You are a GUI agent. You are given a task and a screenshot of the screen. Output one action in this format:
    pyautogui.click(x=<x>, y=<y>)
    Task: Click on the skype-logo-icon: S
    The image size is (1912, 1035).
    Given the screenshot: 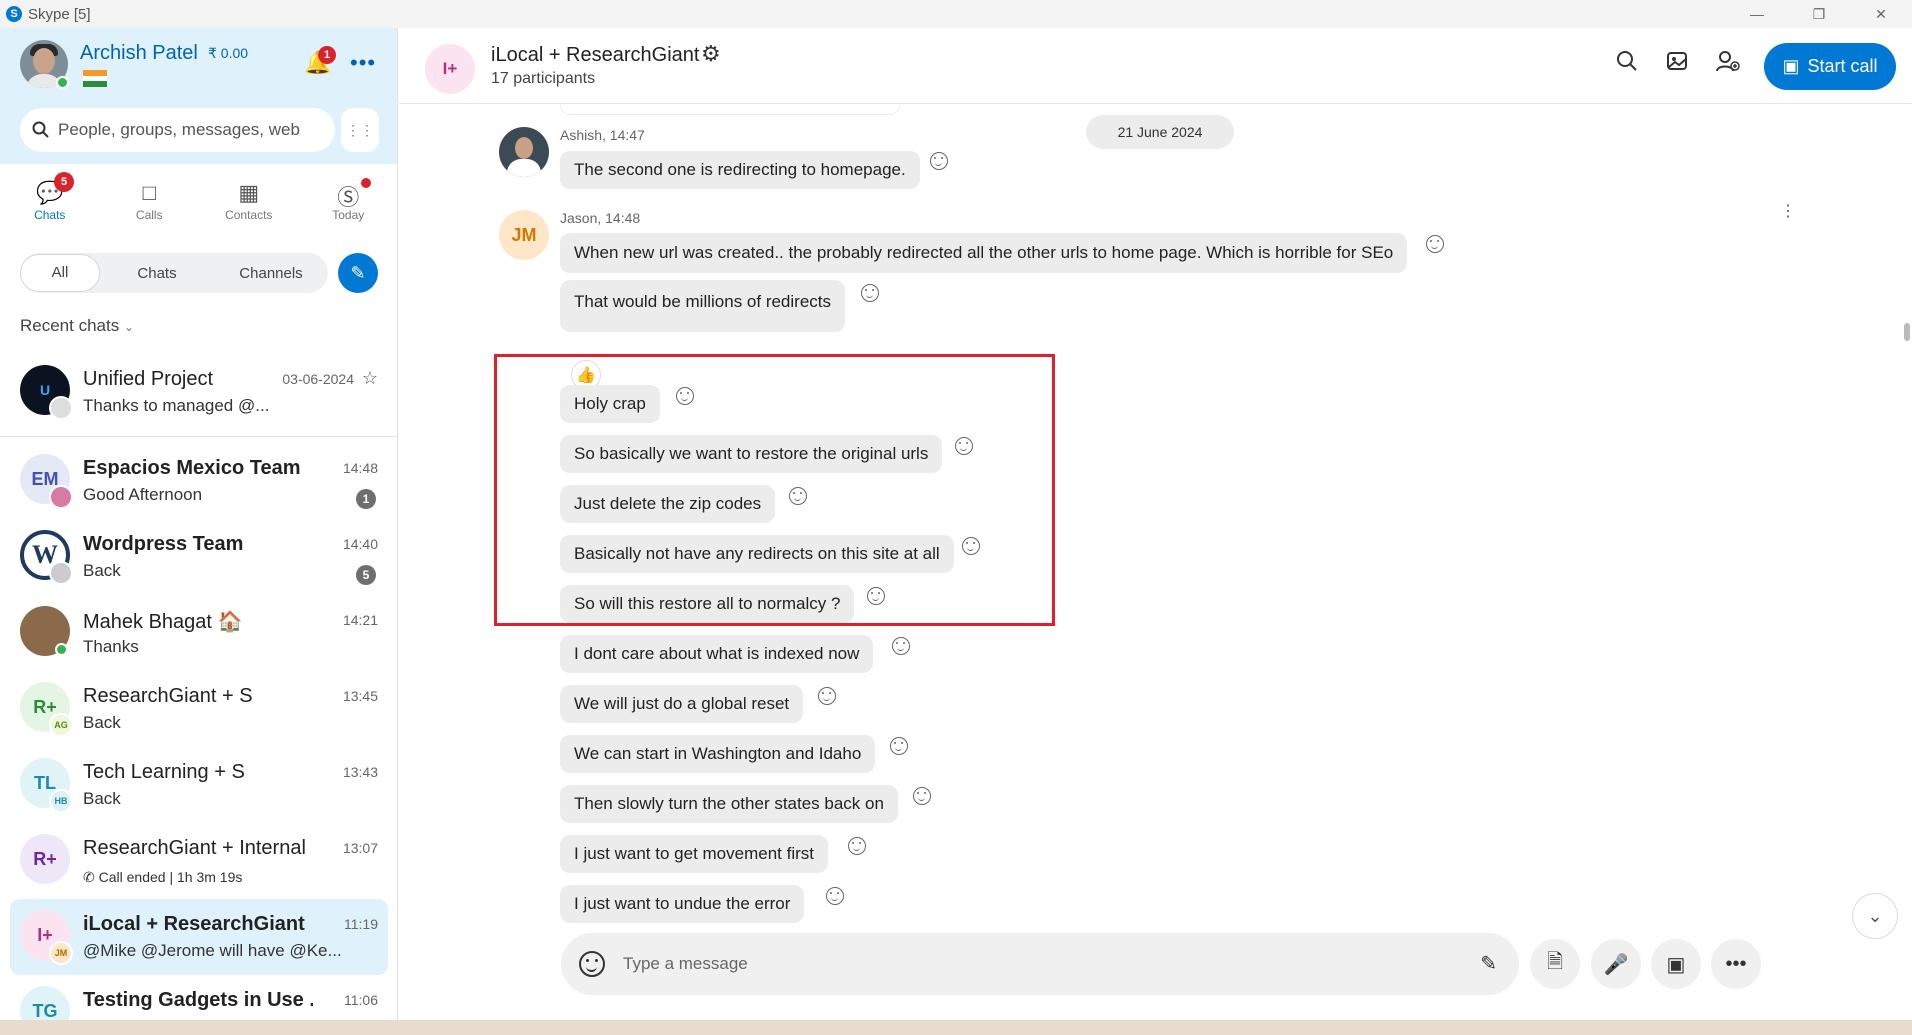 What is the action you would take?
    pyautogui.click(x=14, y=14)
    